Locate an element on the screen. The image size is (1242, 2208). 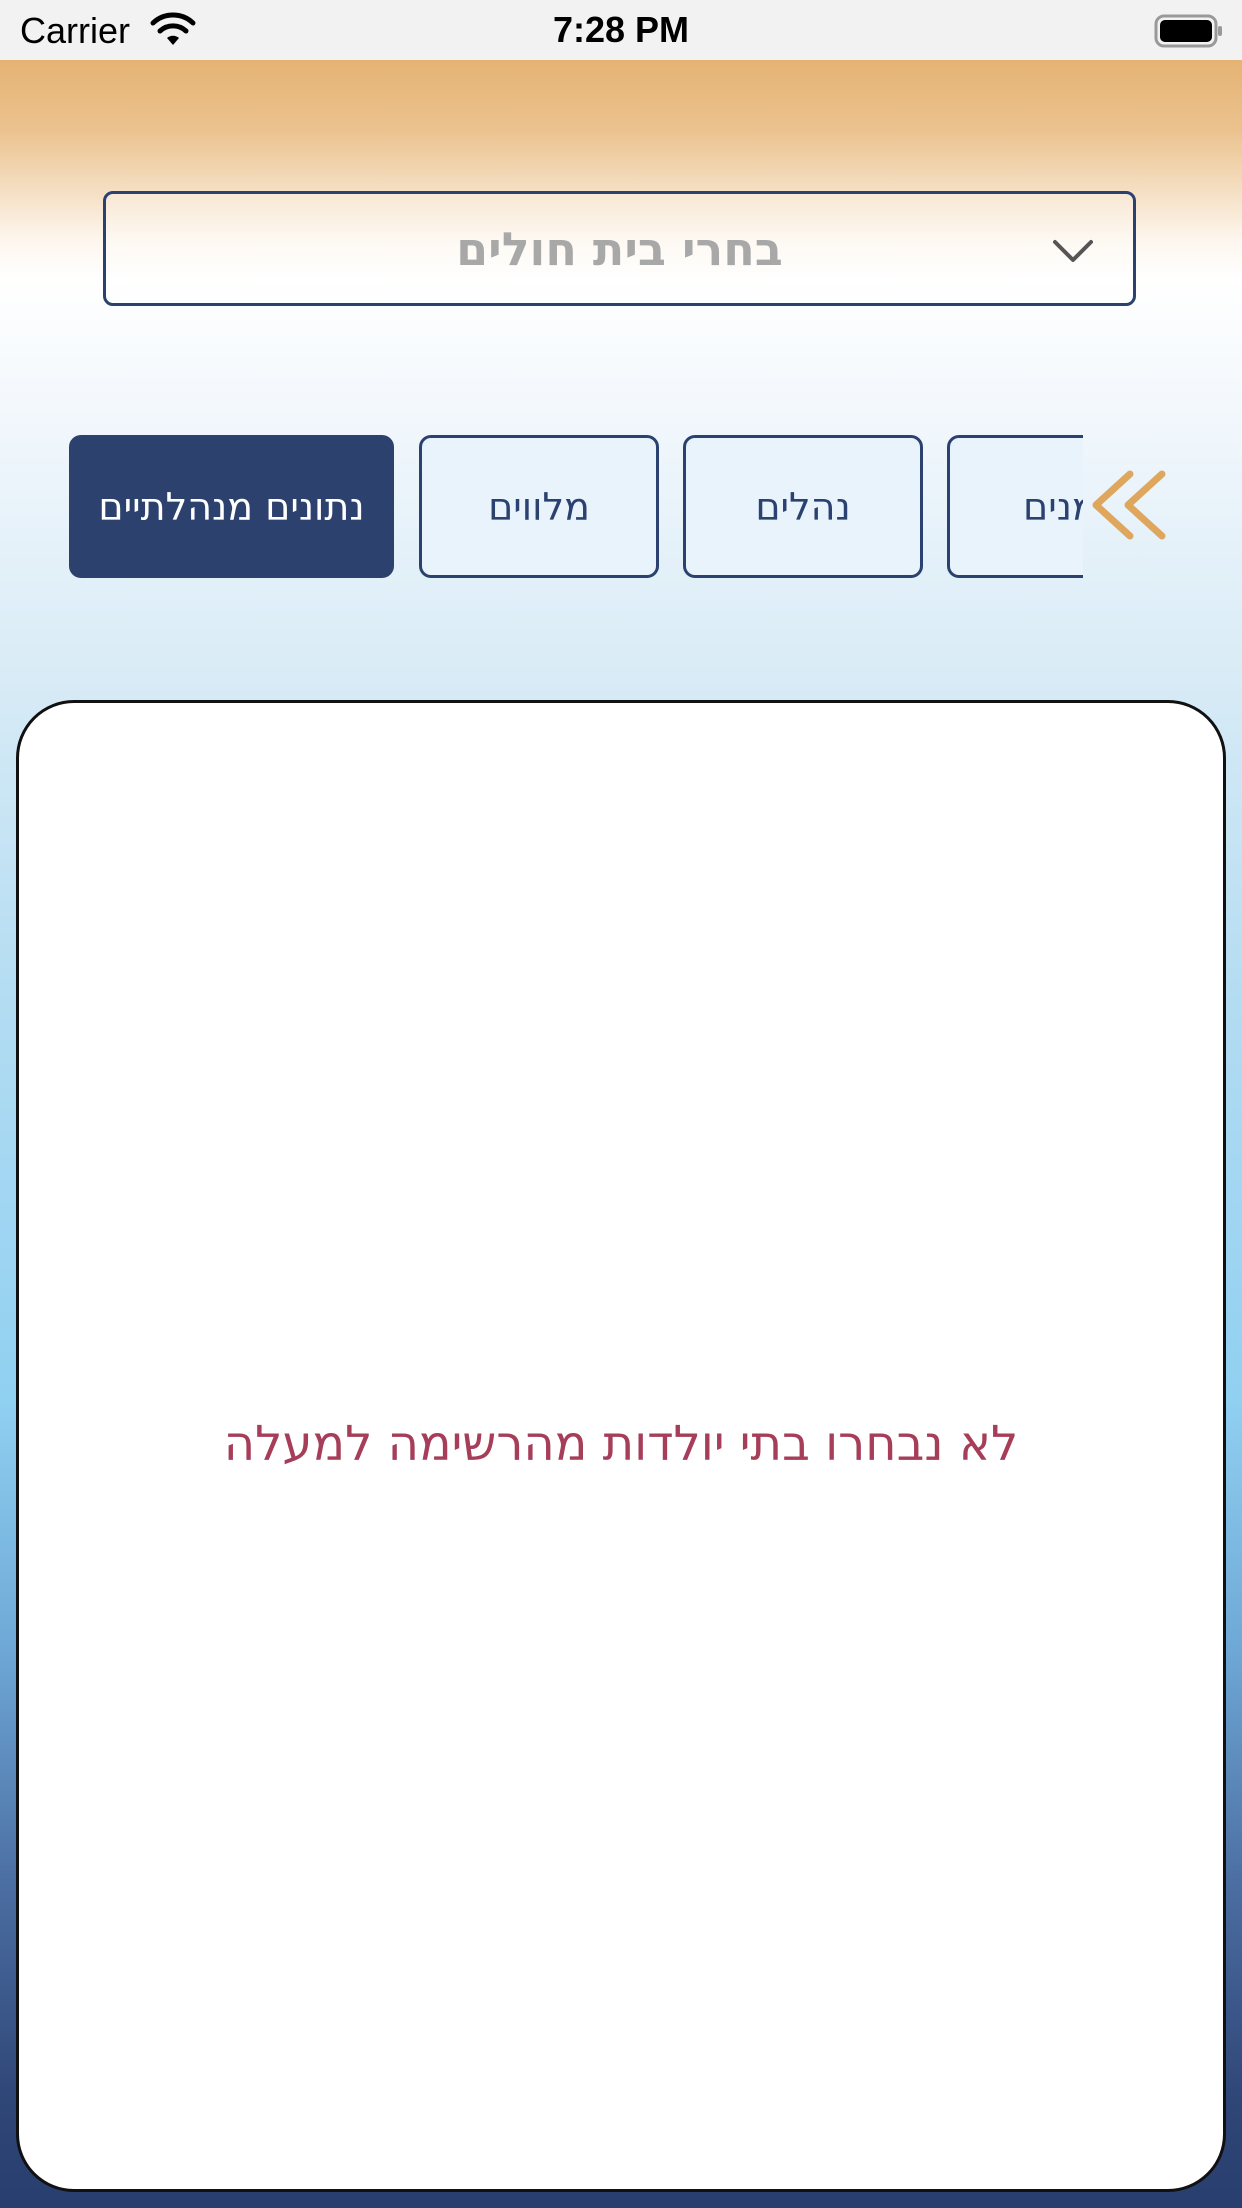
hospital-select-dropdown: בחרי בית חולים is located at coordinates (619, 248).